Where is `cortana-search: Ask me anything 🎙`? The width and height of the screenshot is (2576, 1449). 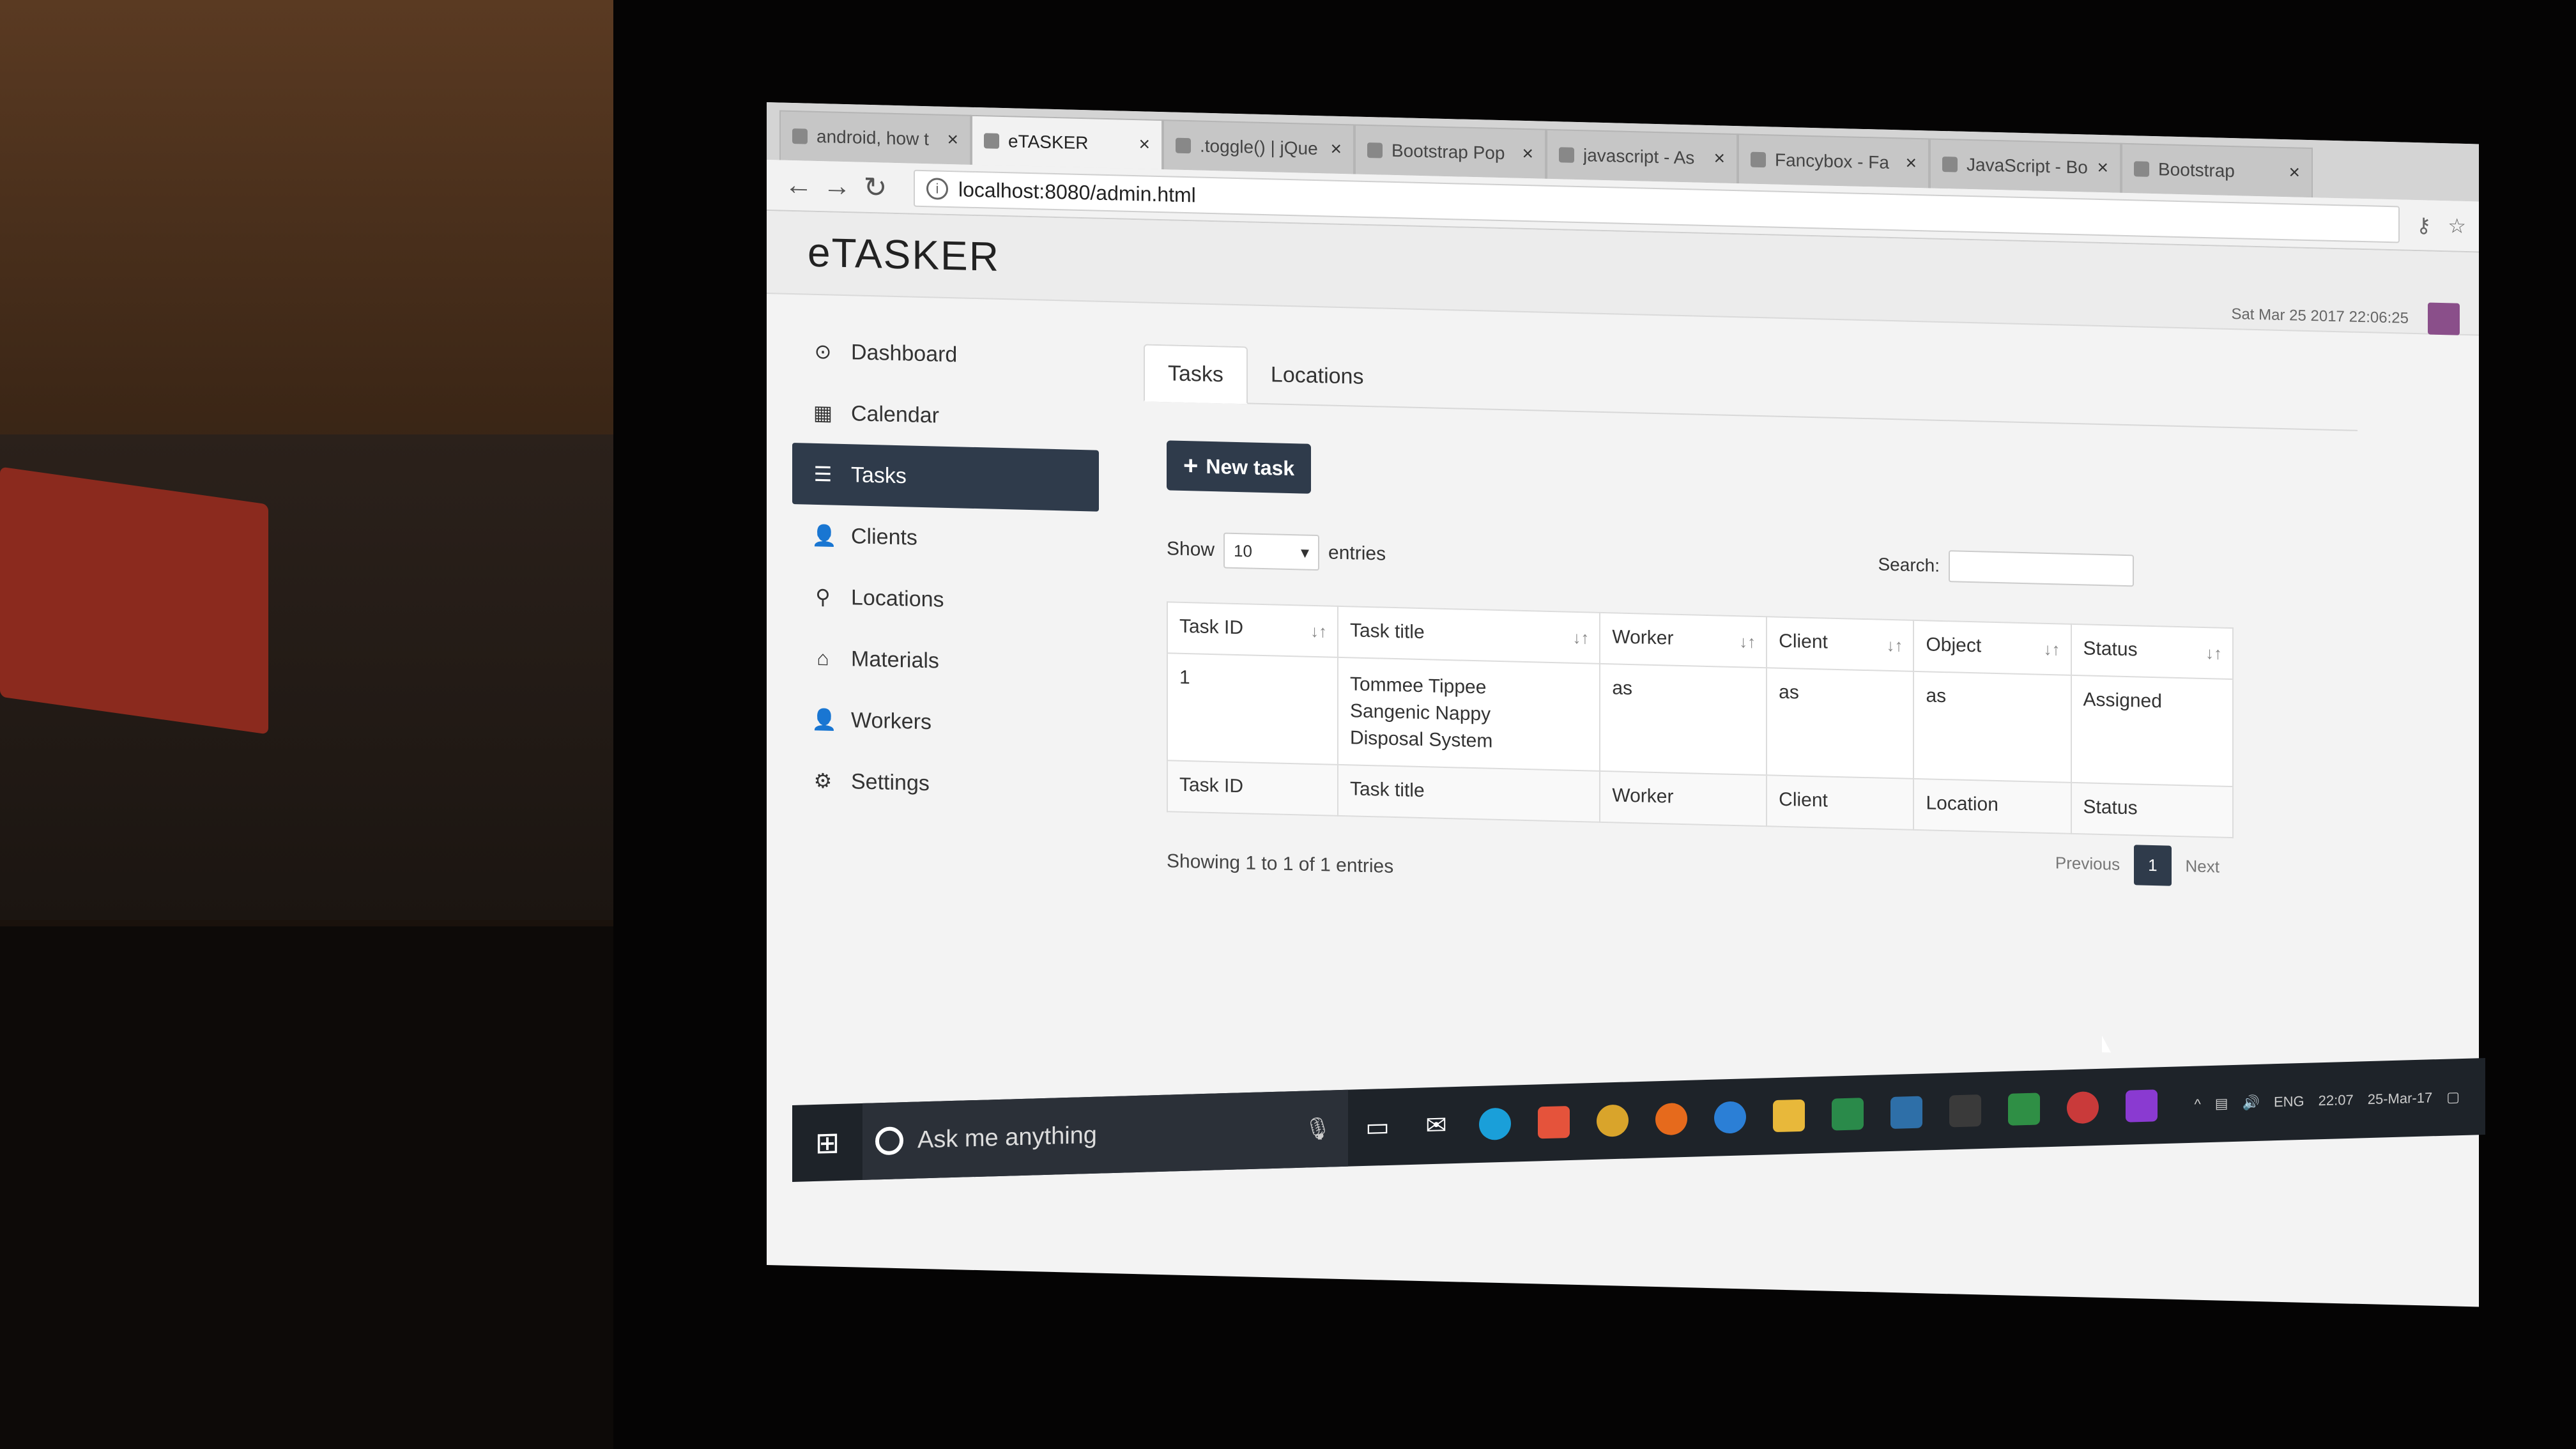 cortana-search: Ask me anything 🎙 is located at coordinates (1105, 1134).